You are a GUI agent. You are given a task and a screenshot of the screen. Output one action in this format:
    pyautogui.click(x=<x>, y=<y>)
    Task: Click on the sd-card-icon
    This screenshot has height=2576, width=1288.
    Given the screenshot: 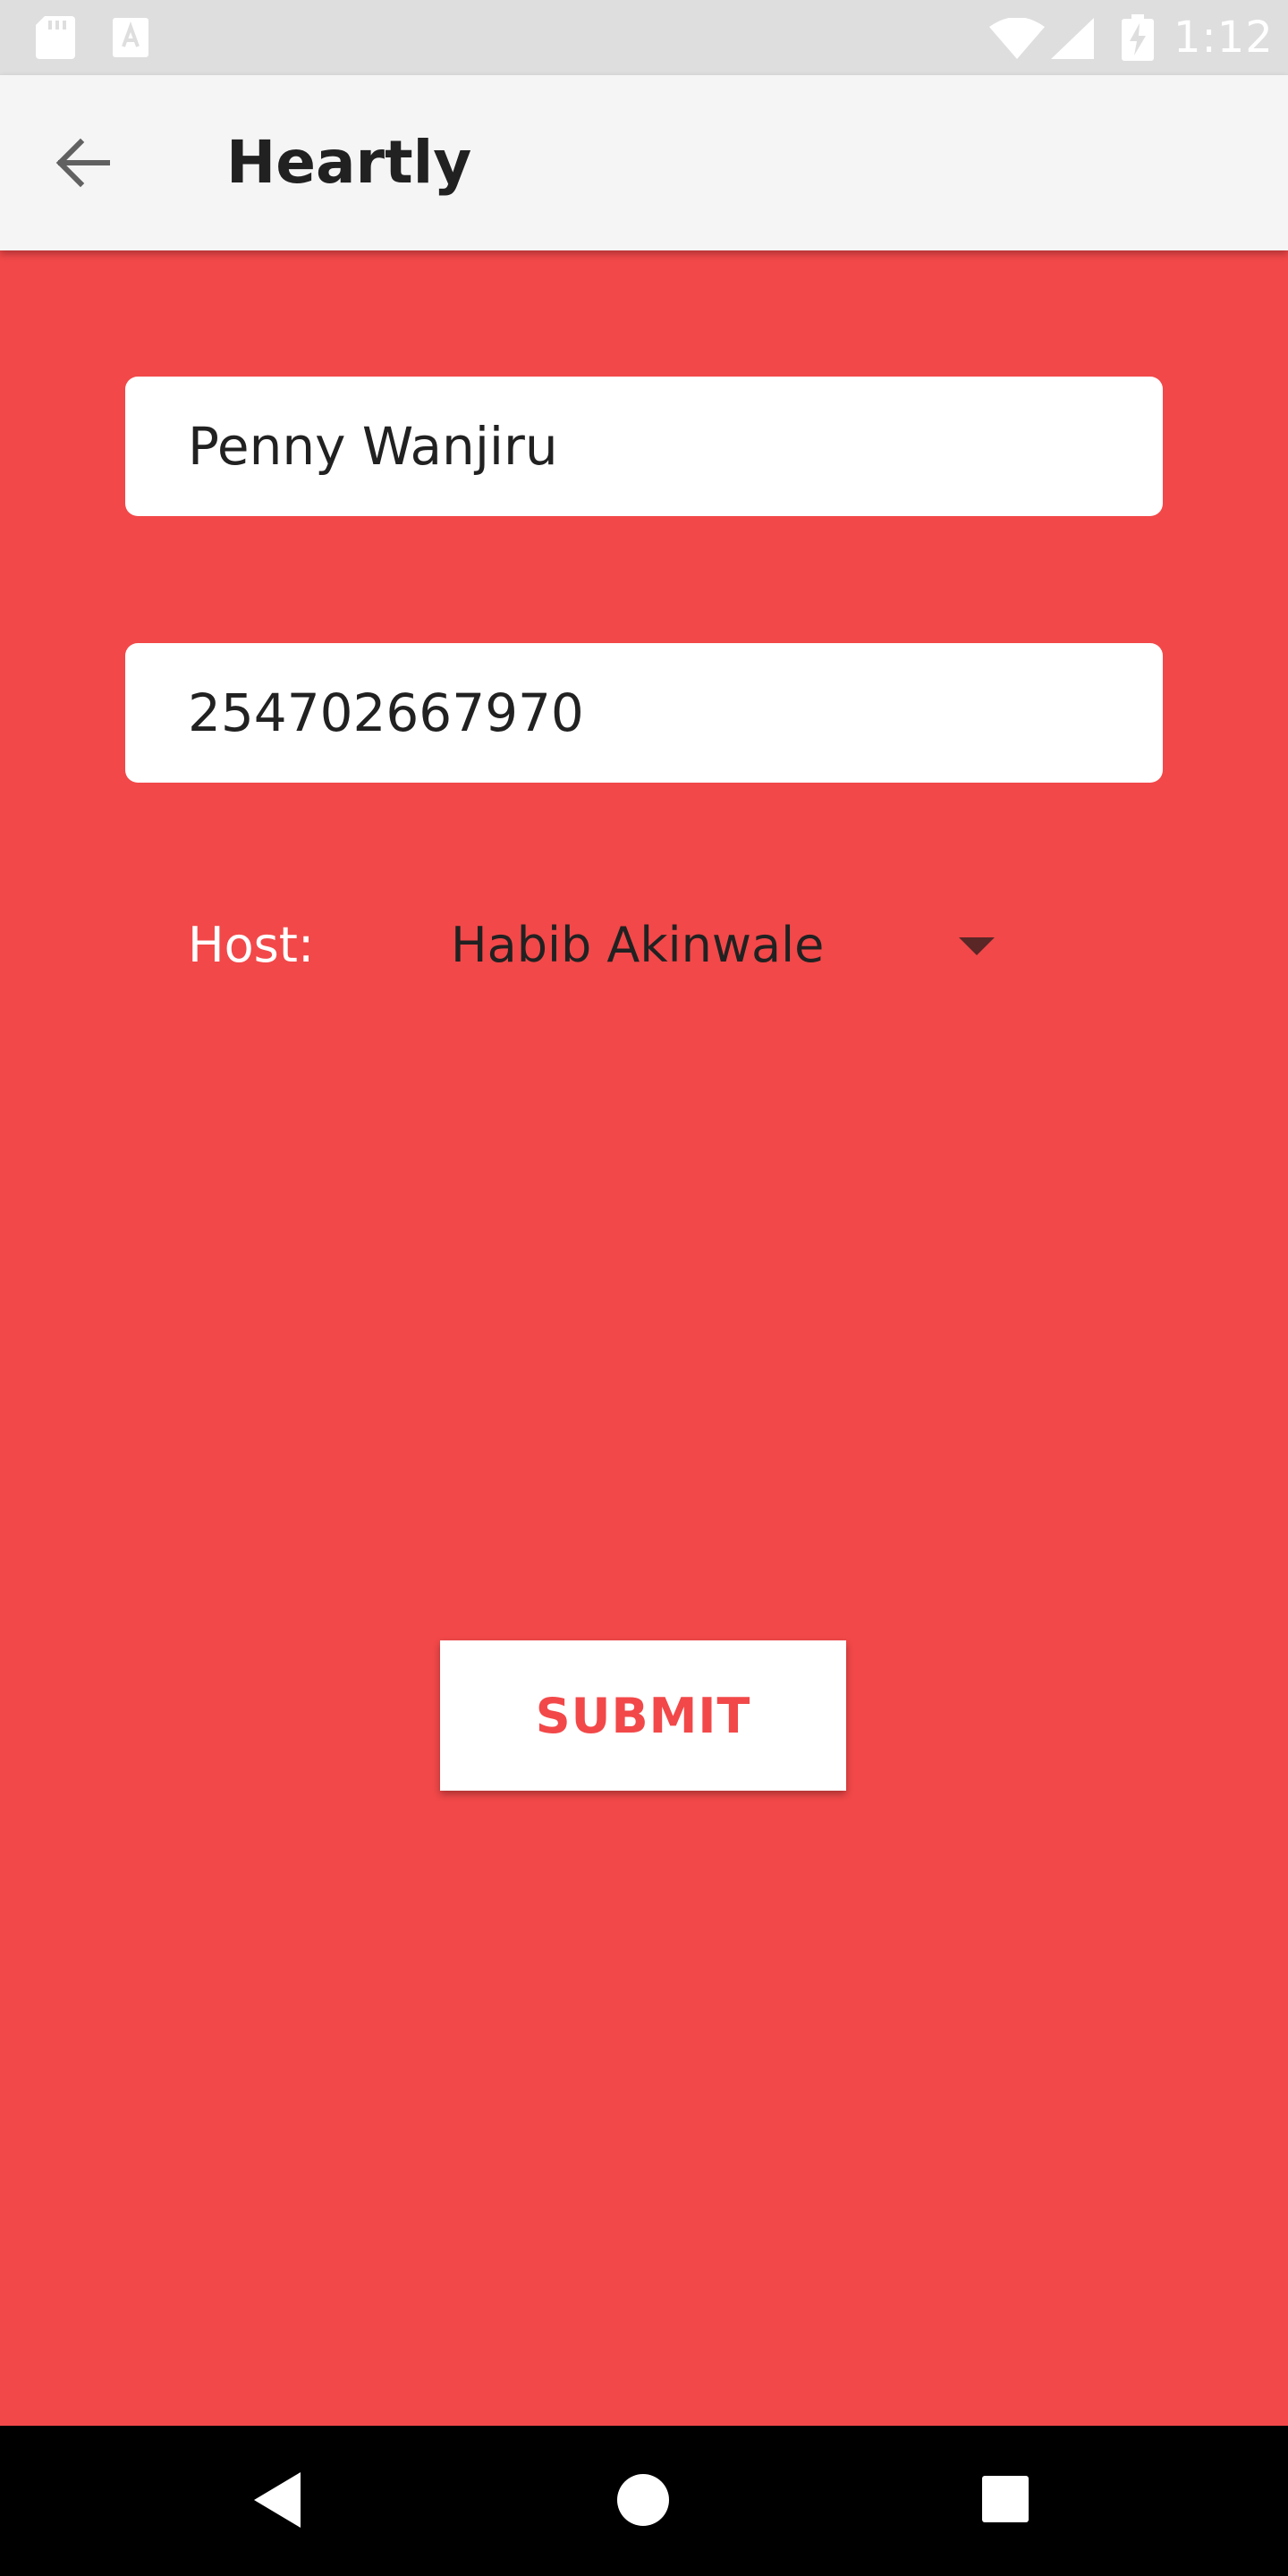 What is the action you would take?
    pyautogui.click(x=55, y=39)
    